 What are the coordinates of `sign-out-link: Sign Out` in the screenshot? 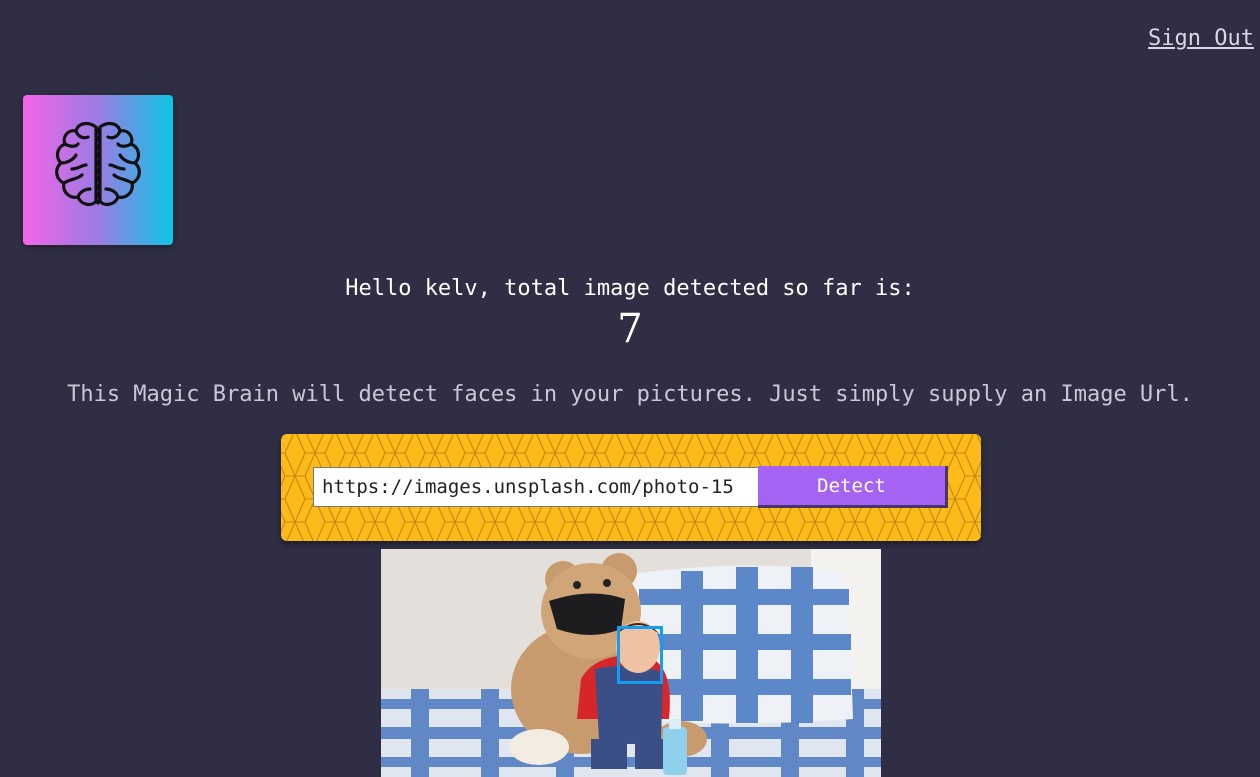 It's located at (1201, 38).